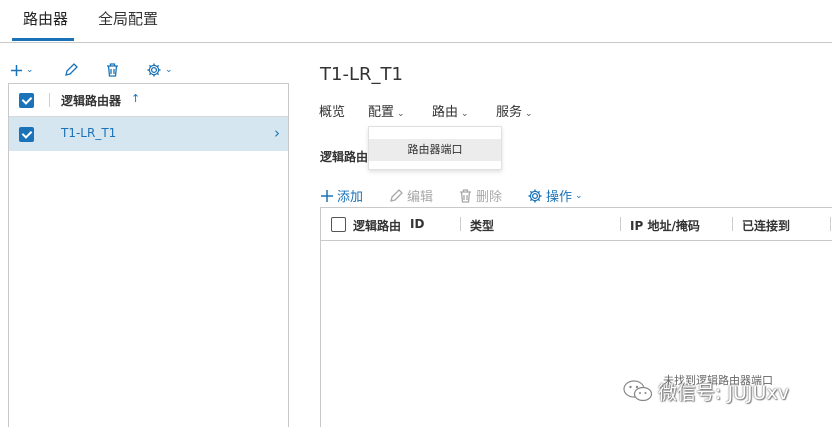  What do you see at coordinates (135, 98) in the screenshot?
I see `sort-ascending-icon: ↑` at bounding box center [135, 98].